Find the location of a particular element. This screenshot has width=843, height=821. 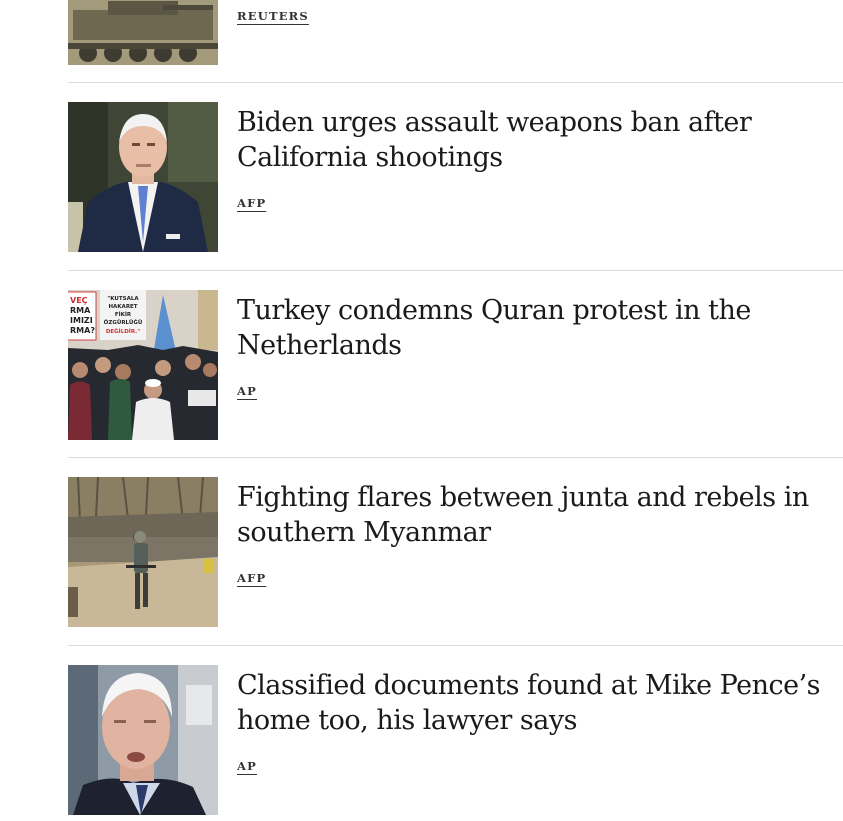

sign-left-line: VEÇ is located at coordinates (79, 300).